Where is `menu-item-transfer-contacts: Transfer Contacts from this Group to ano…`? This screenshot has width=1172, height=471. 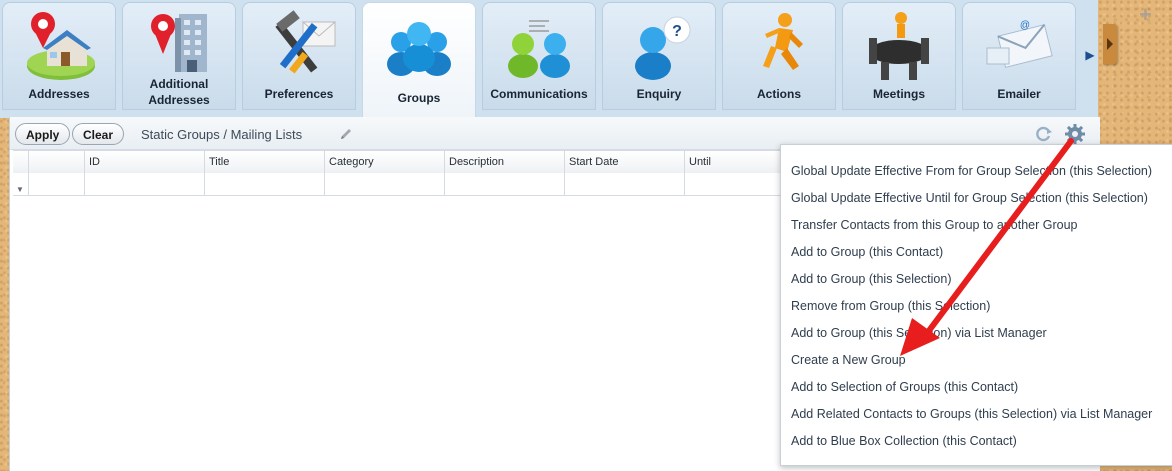 menu-item-transfer-contacts: Transfer Contacts from this Group to ano… is located at coordinates (934, 225).